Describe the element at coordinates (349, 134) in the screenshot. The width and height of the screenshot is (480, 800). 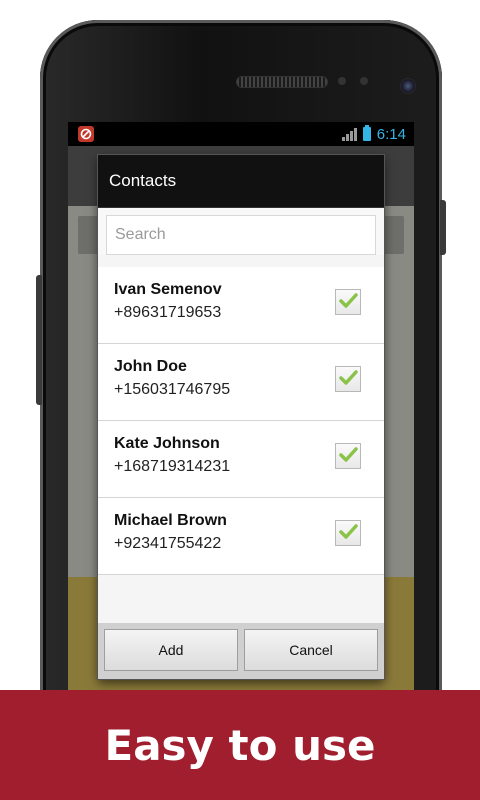
I see `signal-icon` at that location.